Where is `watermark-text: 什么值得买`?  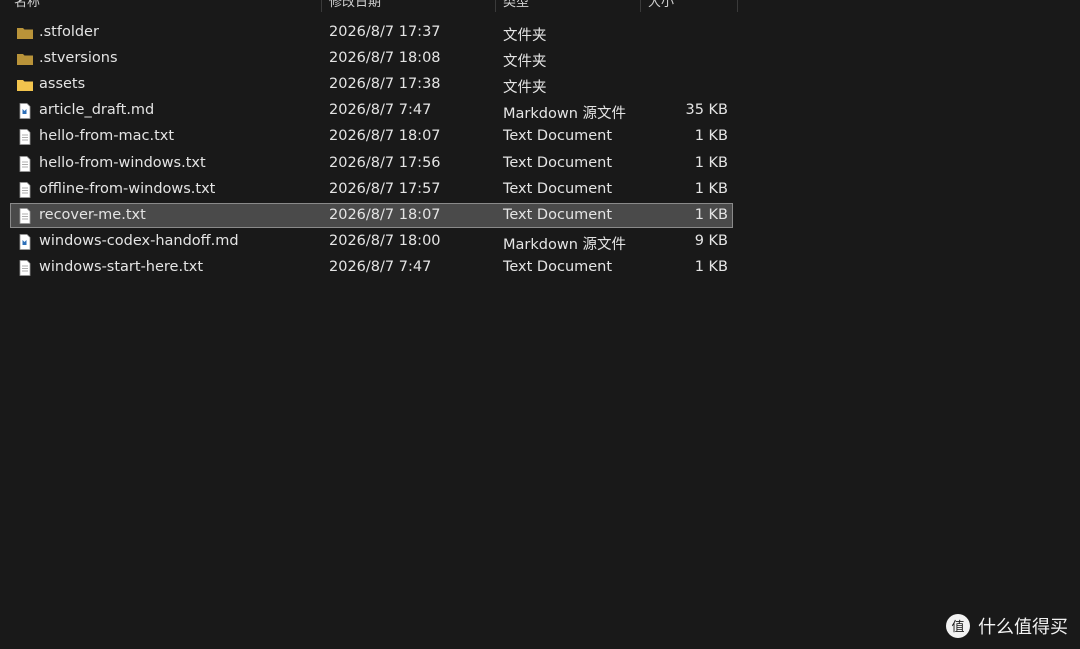
watermark-text: 什么值得买 is located at coordinates (1023, 627).